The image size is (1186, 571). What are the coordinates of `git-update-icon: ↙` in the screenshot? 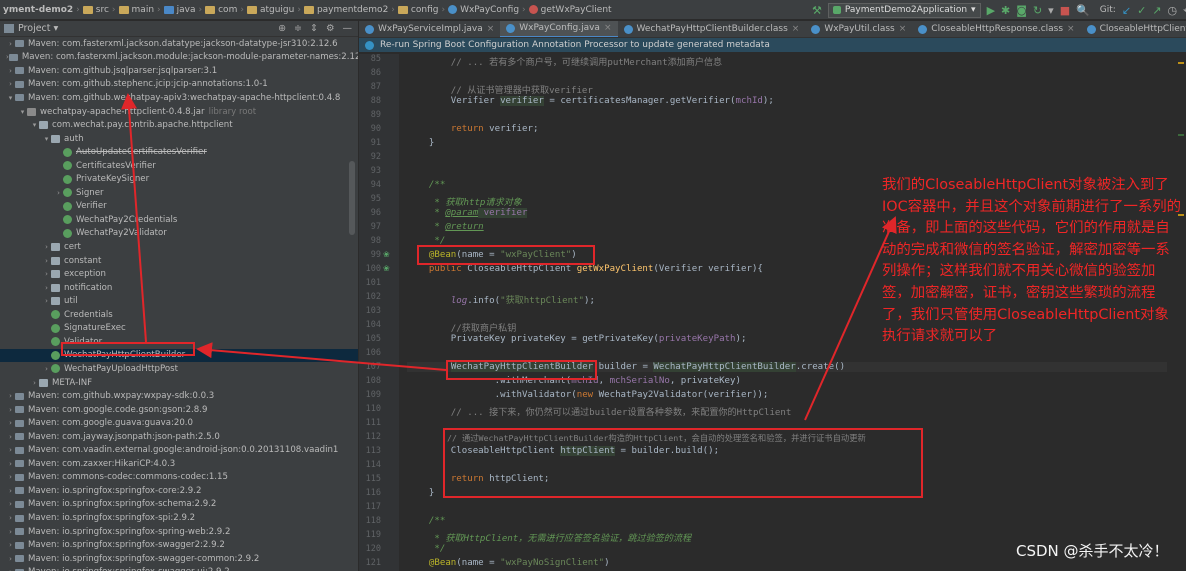 It's located at (1126, 10).